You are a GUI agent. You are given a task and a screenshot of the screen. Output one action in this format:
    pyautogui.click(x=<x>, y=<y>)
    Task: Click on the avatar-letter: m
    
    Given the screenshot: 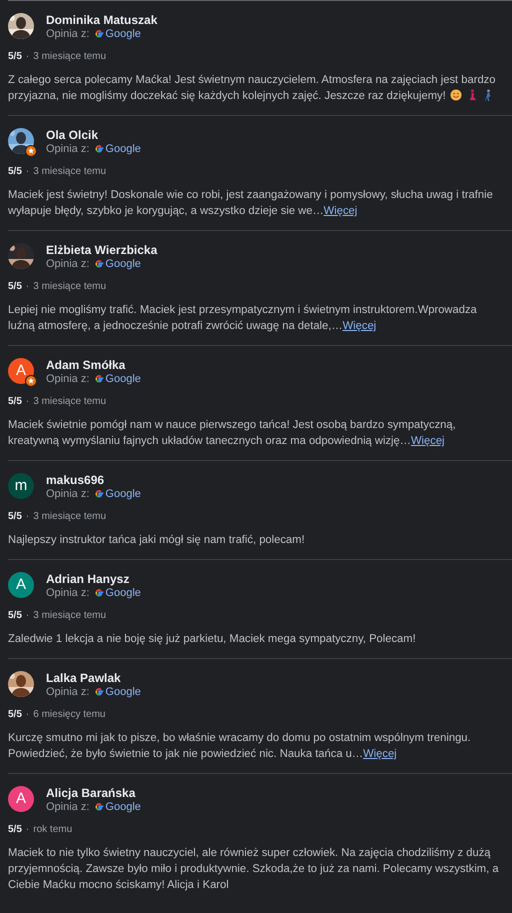 What is the action you would take?
    pyautogui.click(x=21, y=486)
    